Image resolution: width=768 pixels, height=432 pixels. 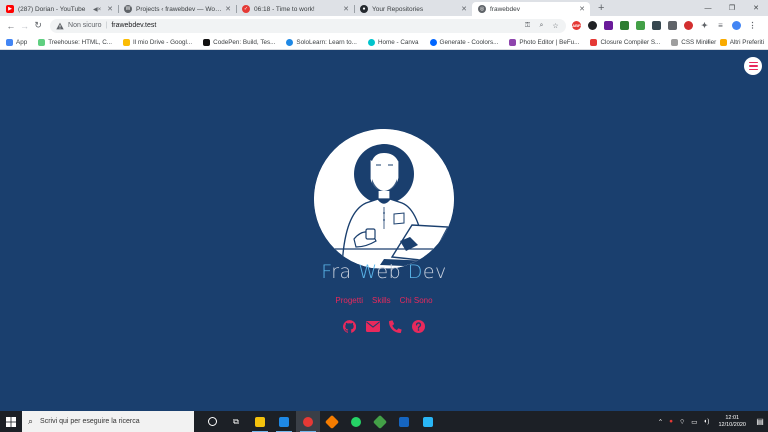 I want to click on blue-app-icon, so click(x=404, y=421).